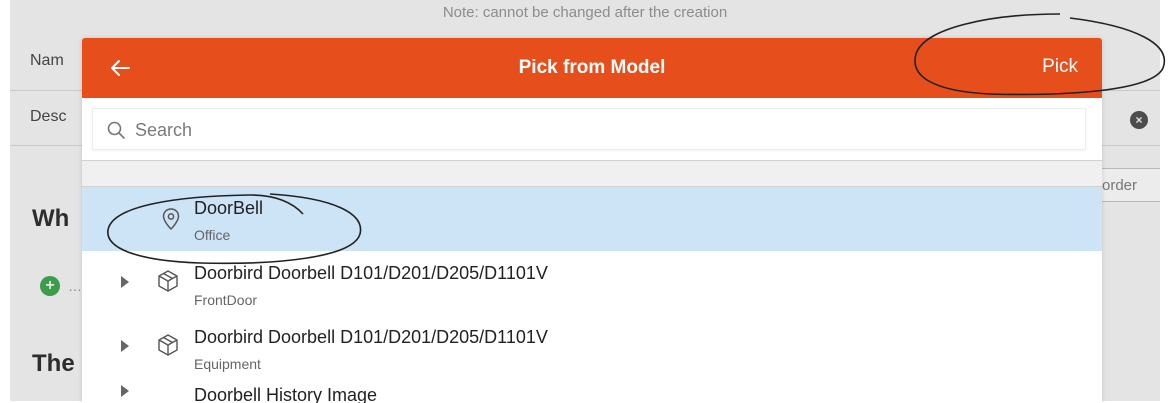 Image resolution: width=1168 pixels, height=403 pixels. What do you see at coordinates (53, 363) in the screenshot?
I see `section-heading: The` at bounding box center [53, 363].